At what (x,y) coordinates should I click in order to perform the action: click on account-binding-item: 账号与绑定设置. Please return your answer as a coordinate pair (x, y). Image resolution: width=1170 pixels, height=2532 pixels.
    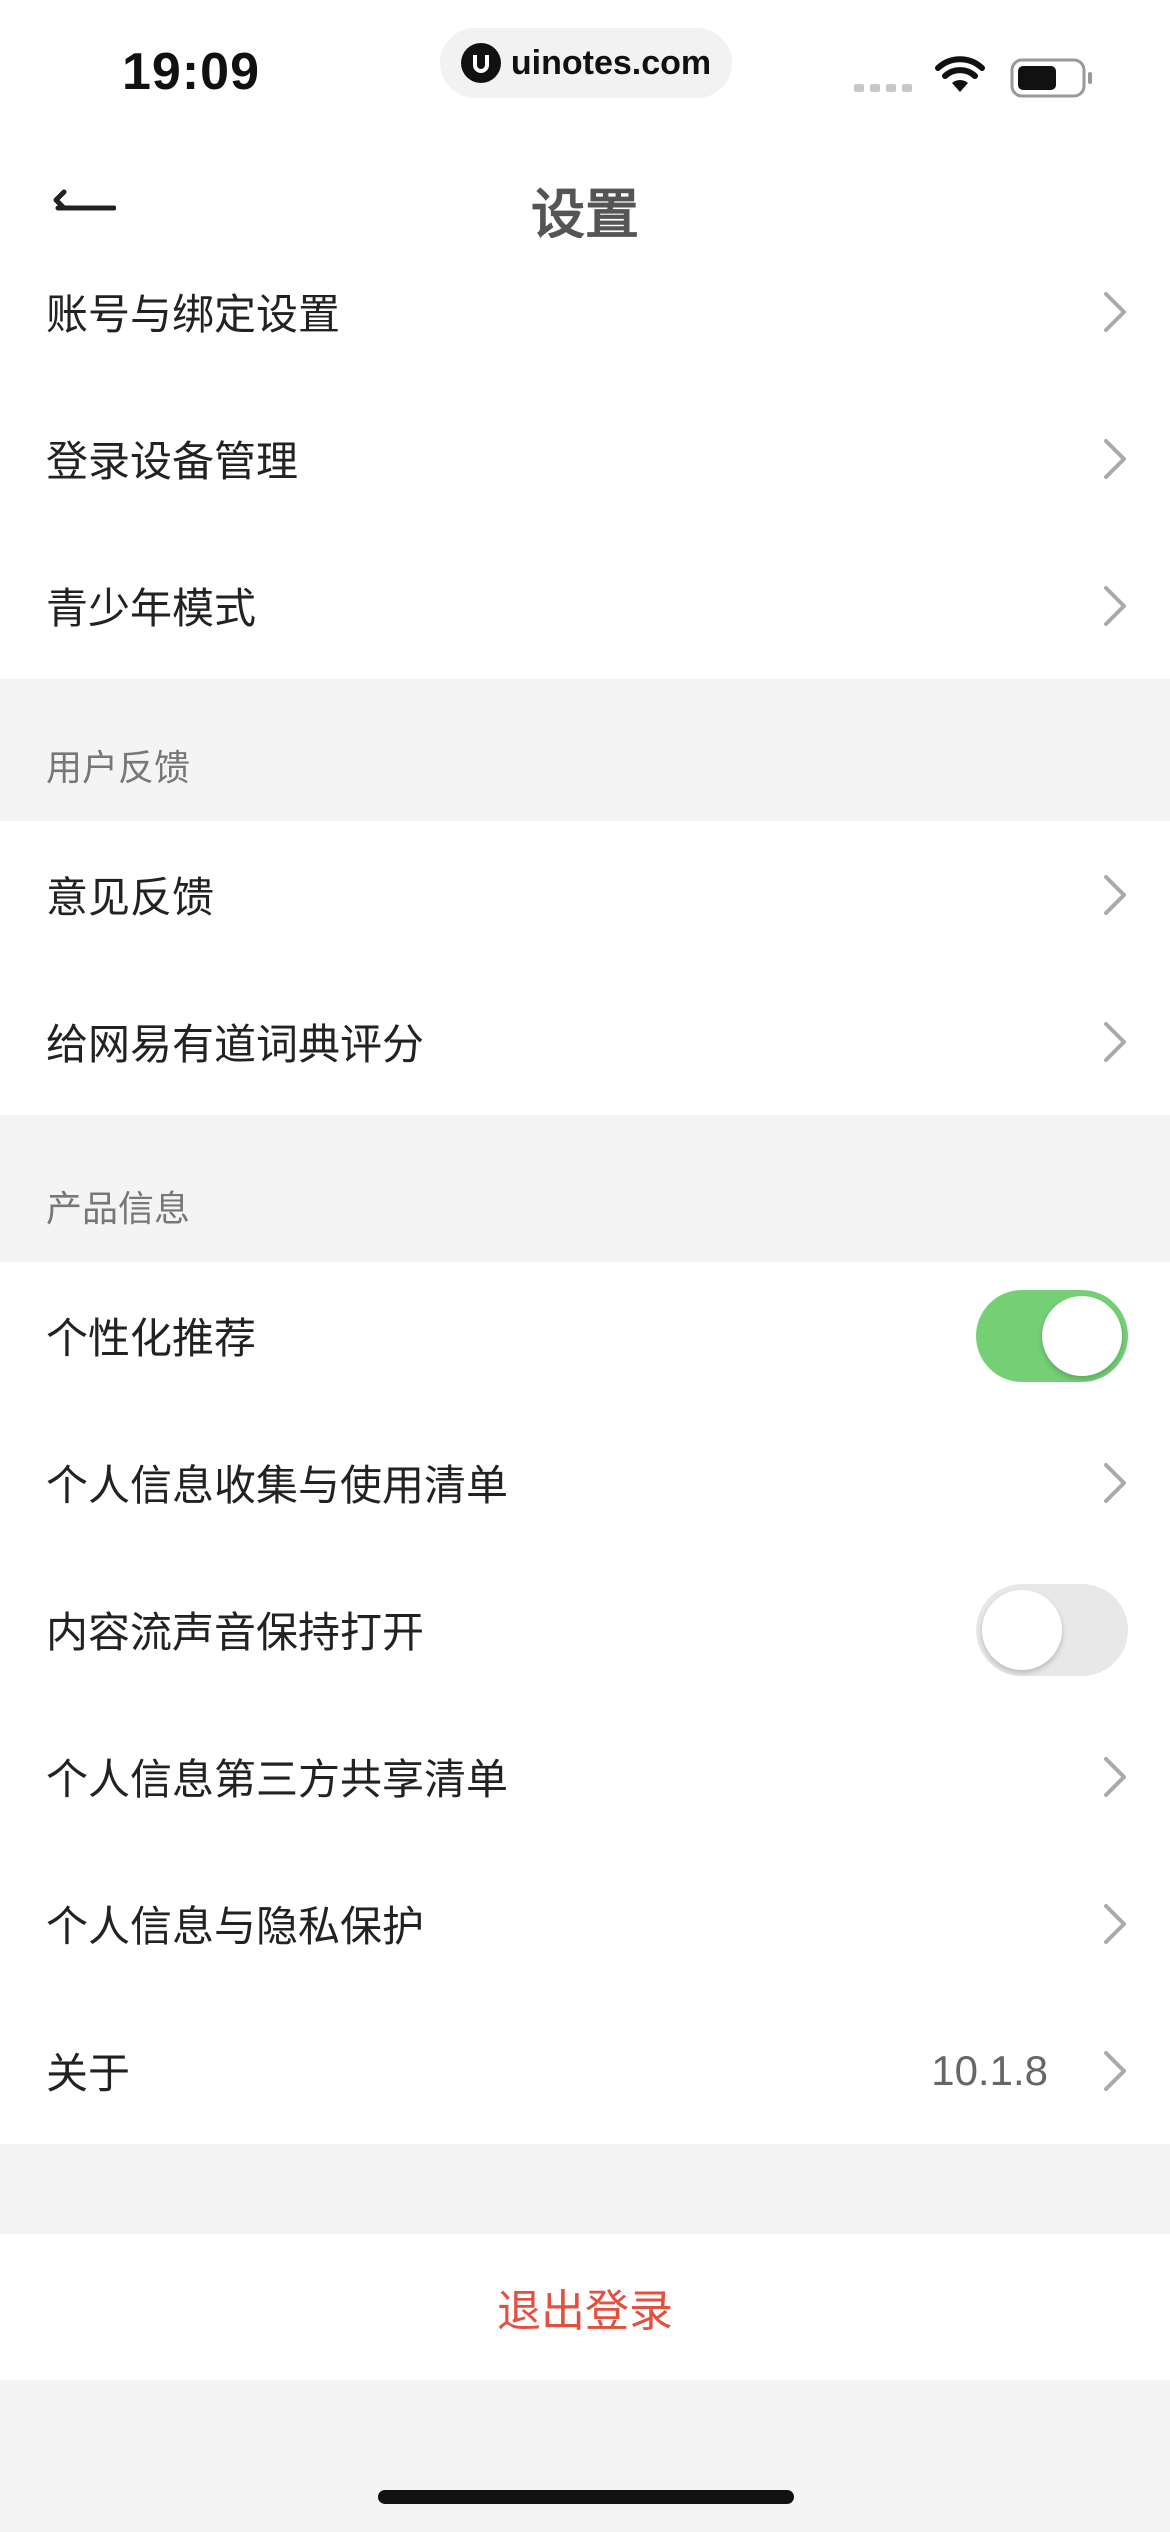
    Looking at the image, I should click on (585, 311).